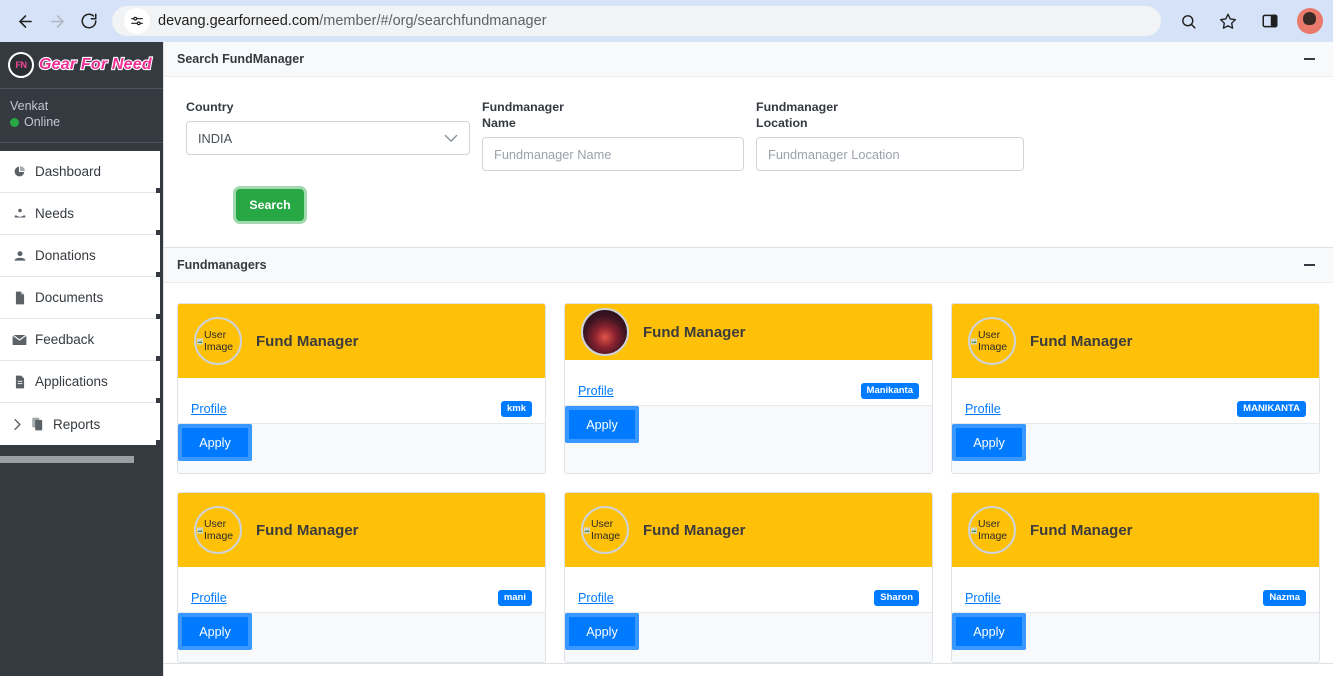  Describe the element at coordinates (748, 265) in the screenshot. I see `fundmanagers-panel-header: Fundmanagers` at that location.